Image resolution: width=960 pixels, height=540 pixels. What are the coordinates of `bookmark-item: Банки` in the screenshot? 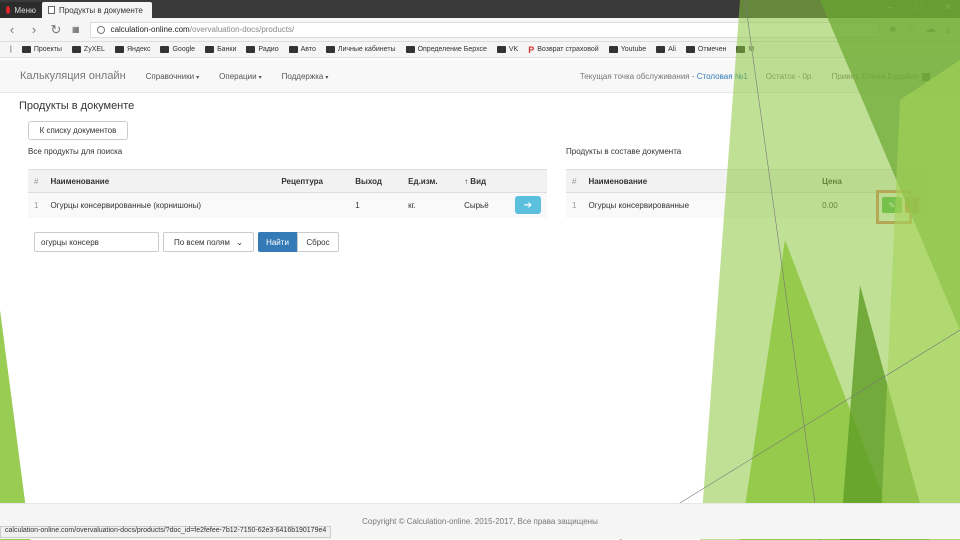 It's located at (220, 49).